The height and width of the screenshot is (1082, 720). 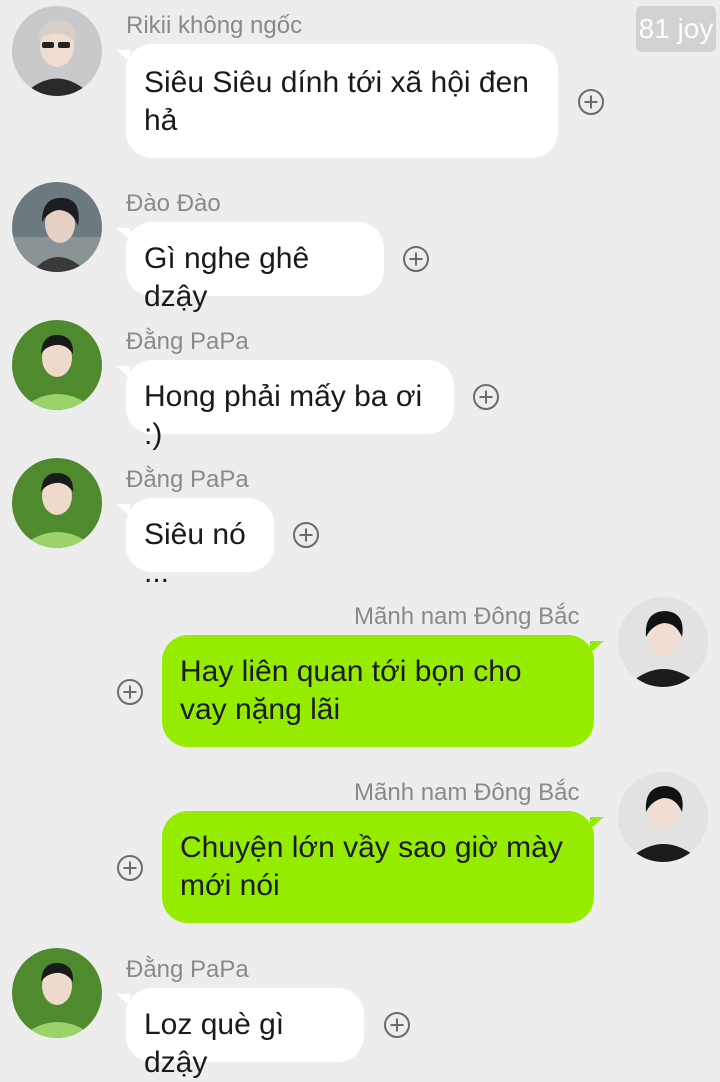 I want to click on message-bubble: Gì nghe ghê dzậy, so click(x=250, y=267).